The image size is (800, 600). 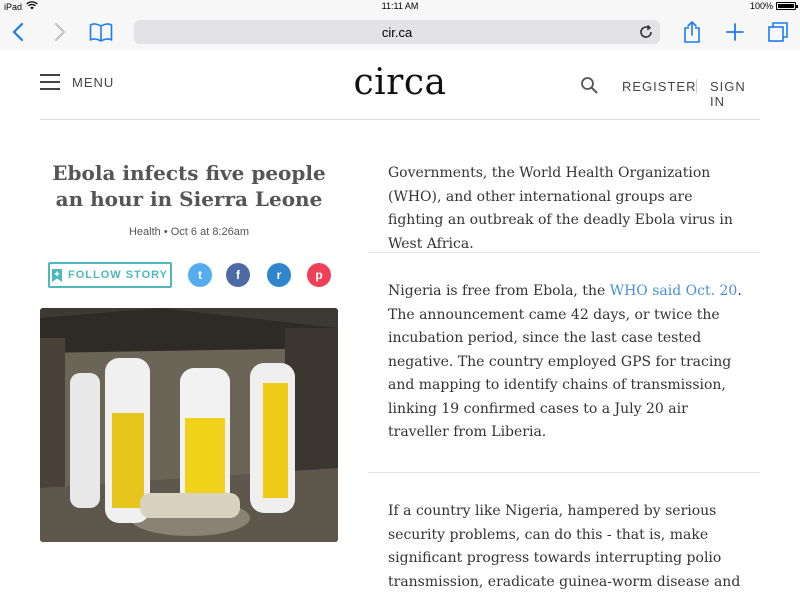 What do you see at coordinates (189, 425) in the screenshot?
I see `story-photo` at bounding box center [189, 425].